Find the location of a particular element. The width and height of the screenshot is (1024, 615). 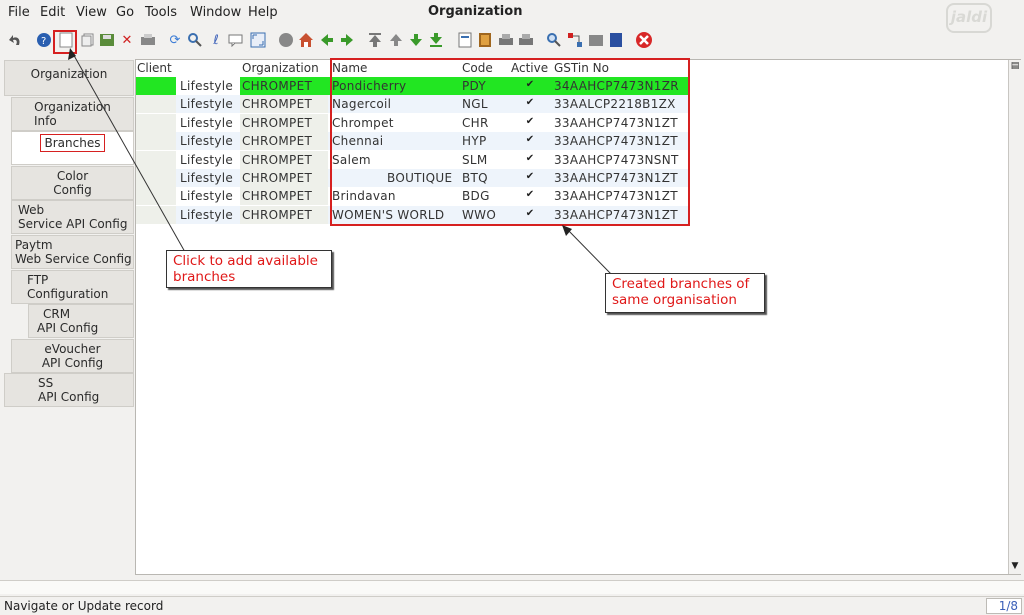

menu-window: Window is located at coordinates (215, 12).